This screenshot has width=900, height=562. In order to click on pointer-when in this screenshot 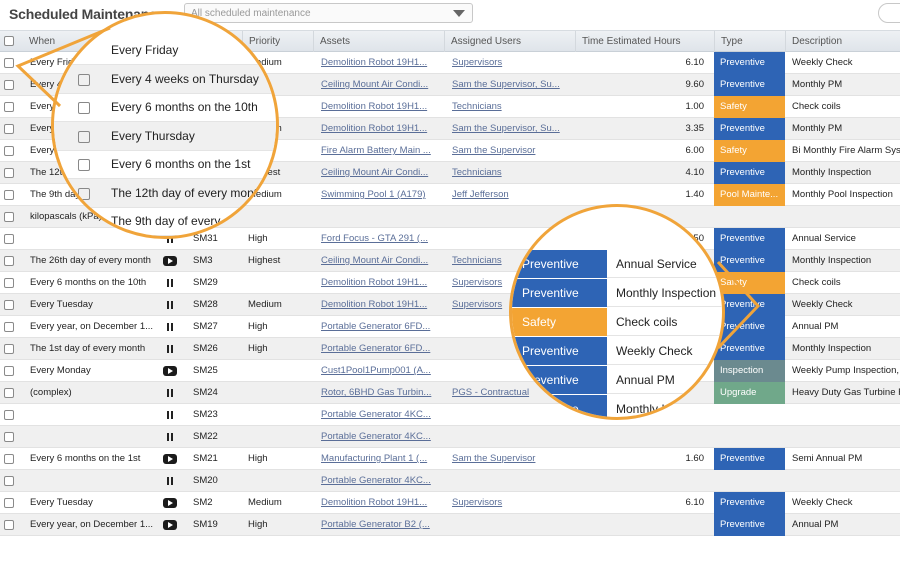, I will do `click(63, 67)`.